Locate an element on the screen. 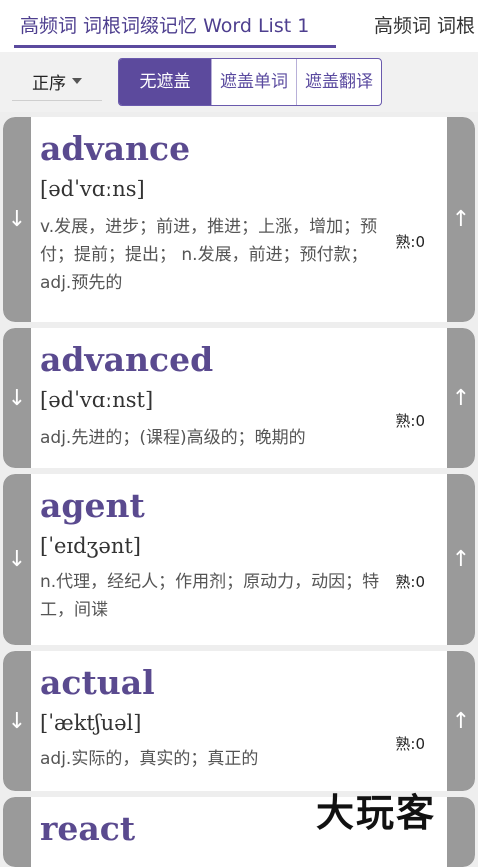 The width and height of the screenshot is (478, 867). tab-next-list: 高频词 词根 is located at coordinates (424, 26).